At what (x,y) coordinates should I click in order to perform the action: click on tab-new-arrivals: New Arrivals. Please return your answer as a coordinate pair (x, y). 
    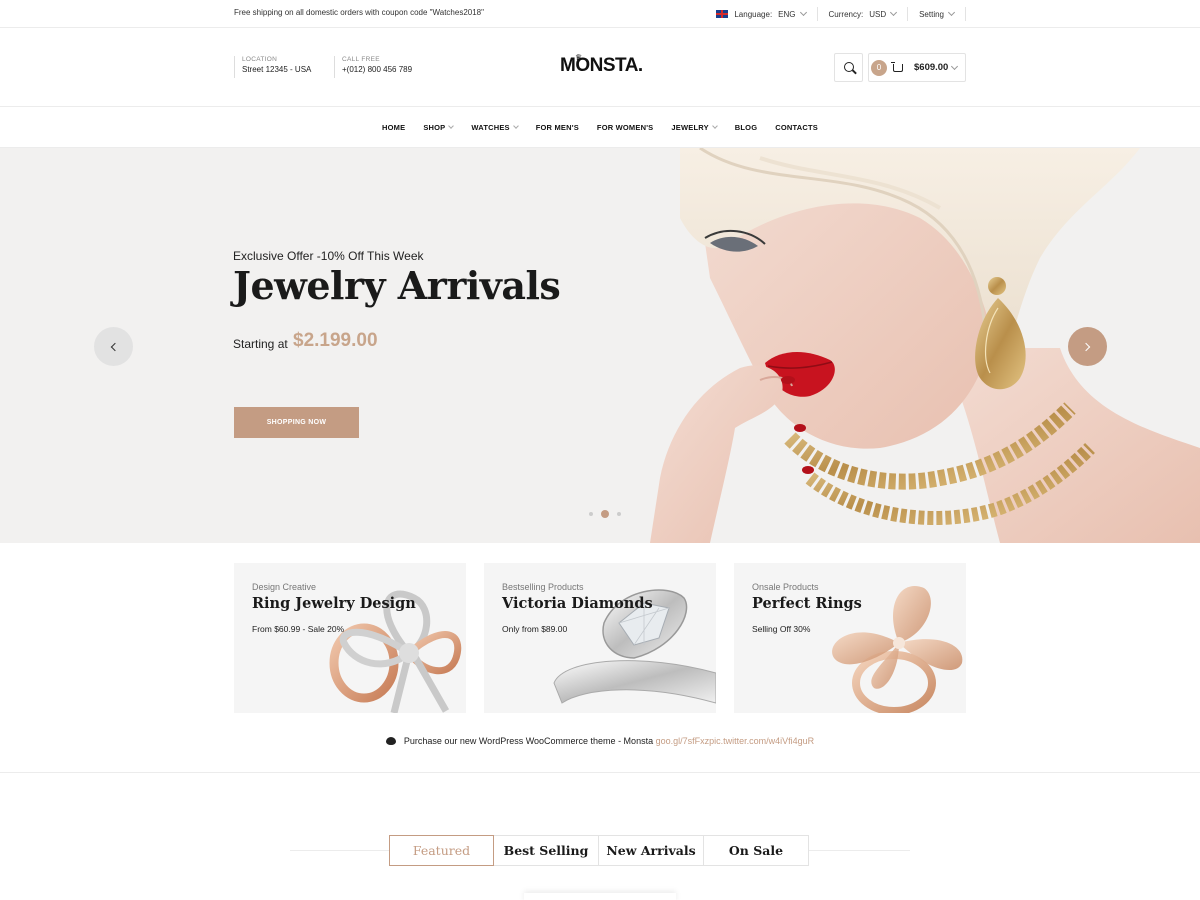
    Looking at the image, I should click on (651, 850).